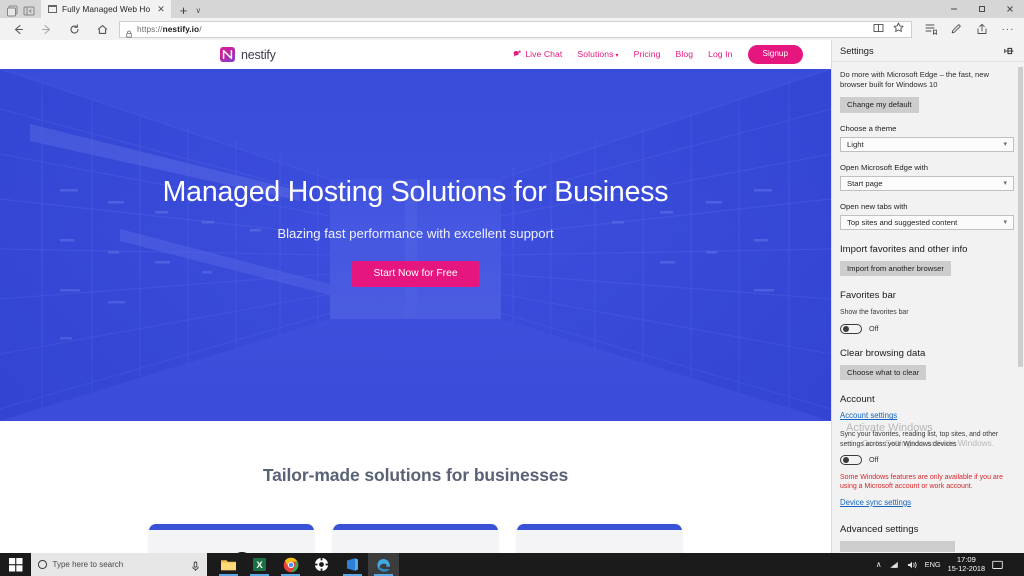 This screenshot has width=1024, height=576. I want to click on tab-favicon, so click(52, 9).